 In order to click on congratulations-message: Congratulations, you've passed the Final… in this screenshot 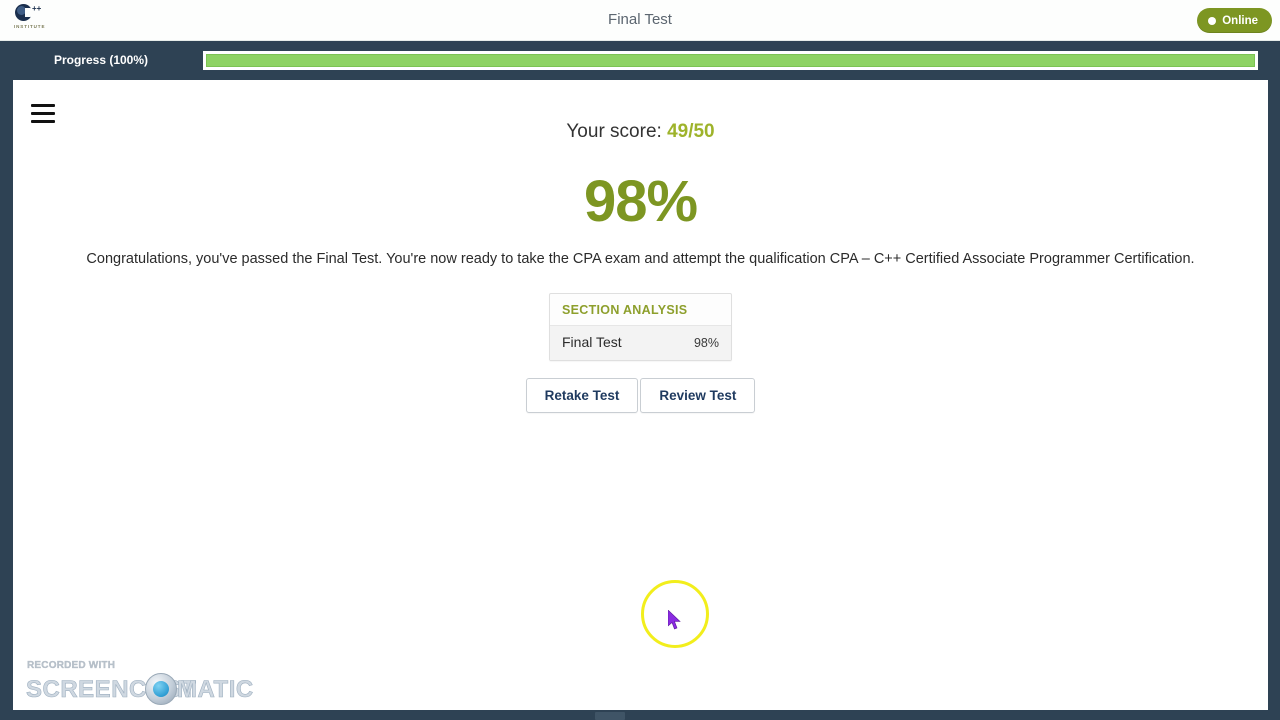, I will do `click(640, 259)`.